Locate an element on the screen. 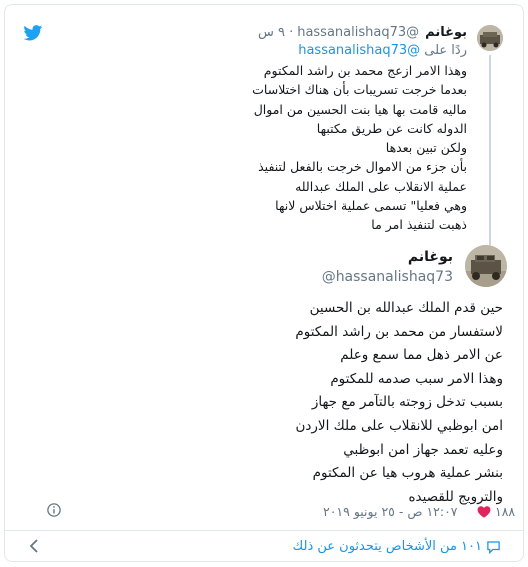  thread-connector-line is located at coordinates (490, 150).